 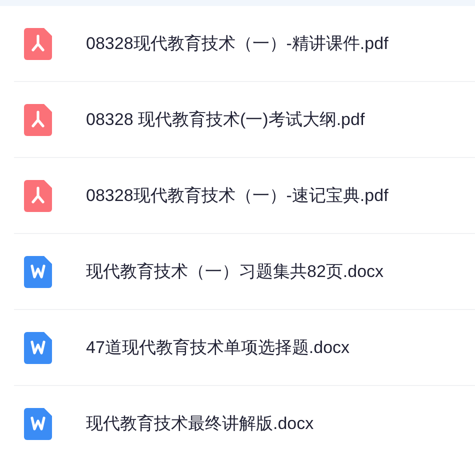 What do you see at coordinates (237, 195) in the screenshot?
I see `file-name: 08328现代教育技术（一）-速记宝典.pdf` at bounding box center [237, 195].